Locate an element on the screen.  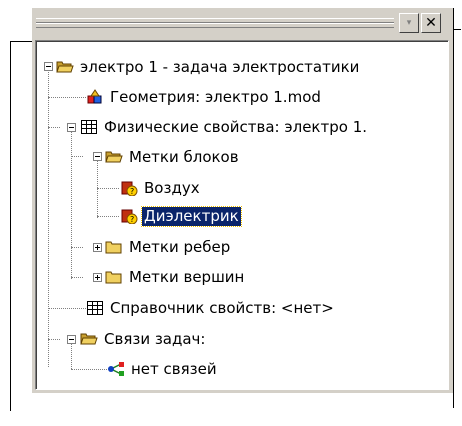
tree-node-task-links: Связи задач: is located at coordinates (143, 339).